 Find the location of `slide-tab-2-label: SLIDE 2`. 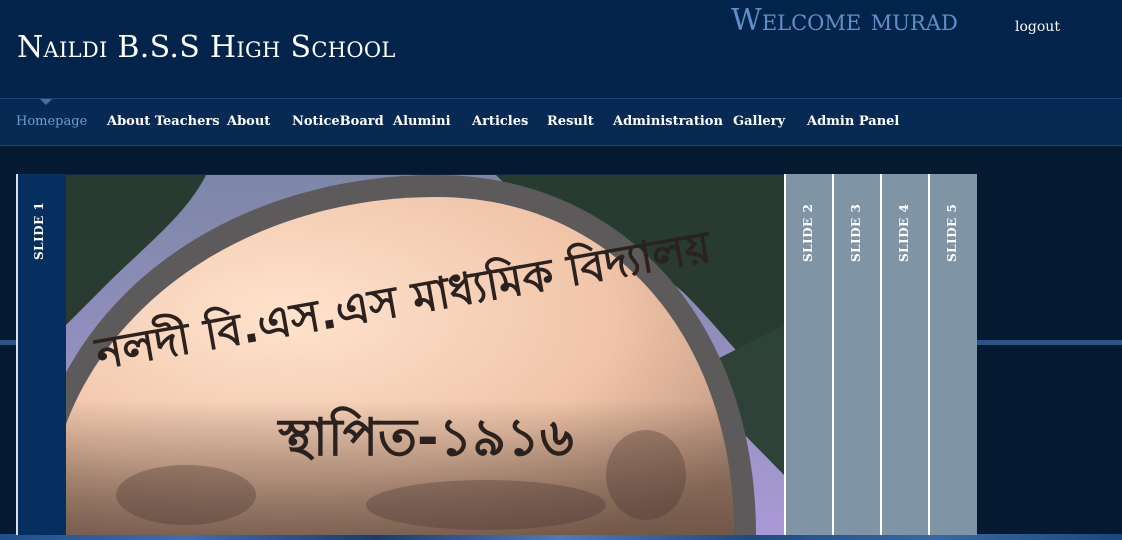

slide-tab-2-label: SLIDE 2 is located at coordinates (808, 232).